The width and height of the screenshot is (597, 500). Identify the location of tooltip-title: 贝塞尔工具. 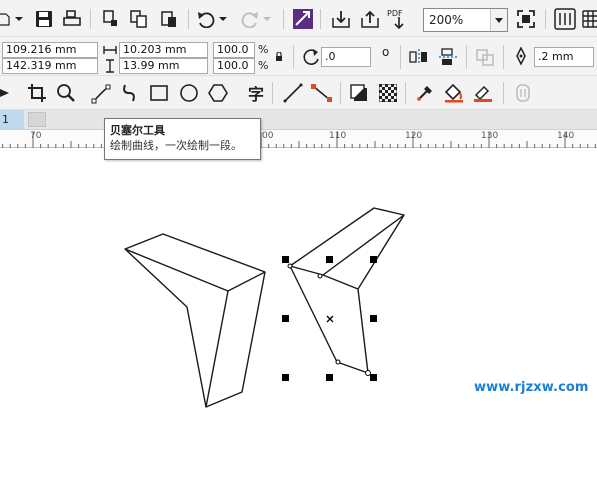
(137, 130).